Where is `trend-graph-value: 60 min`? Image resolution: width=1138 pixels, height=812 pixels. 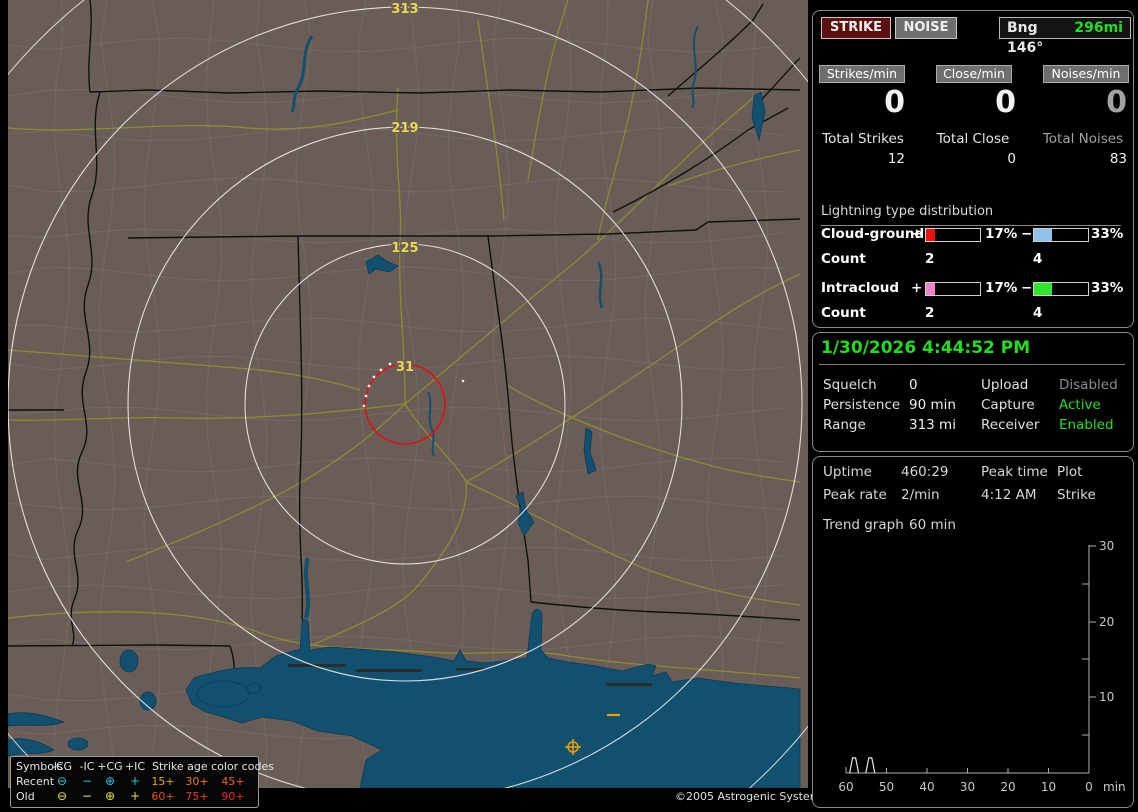 trend-graph-value: 60 min is located at coordinates (932, 525).